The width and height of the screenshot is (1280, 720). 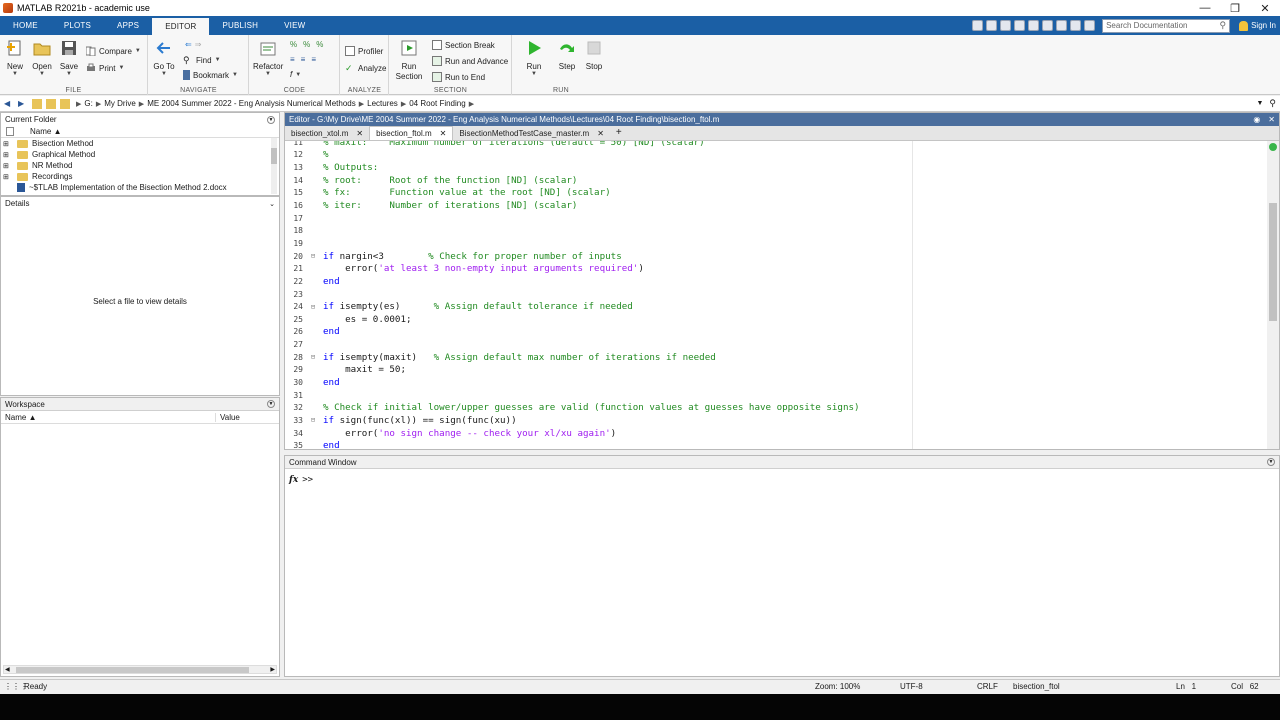 What do you see at coordinates (294, 218) in the screenshot?
I see `line-number: 17` at bounding box center [294, 218].